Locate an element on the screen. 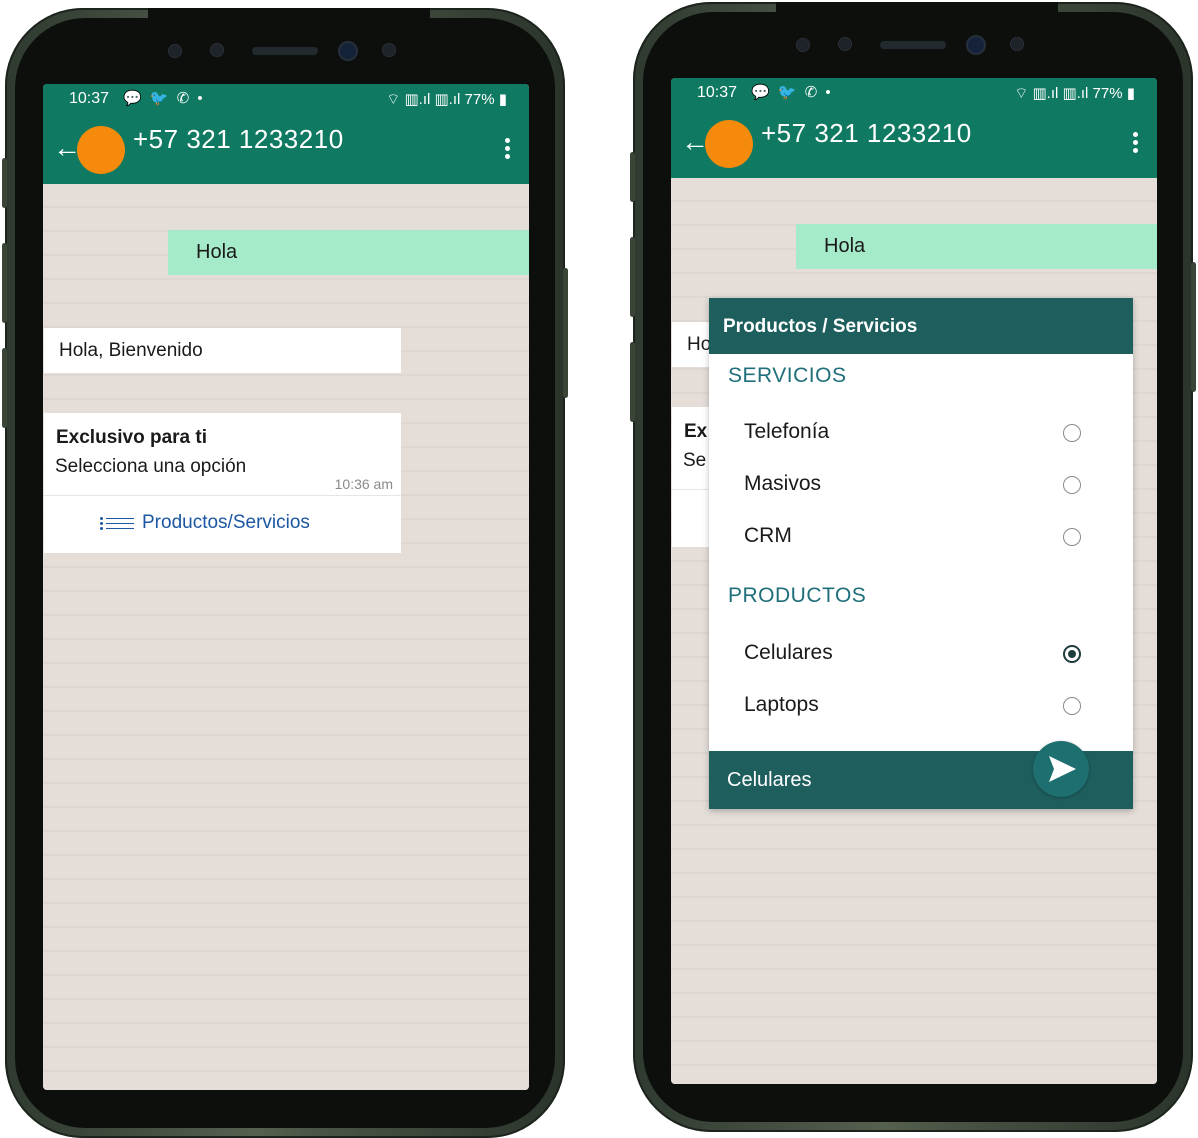 The width and height of the screenshot is (1198, 1138). card-body: Selecciona una opción is located at coordinates (151, 466).